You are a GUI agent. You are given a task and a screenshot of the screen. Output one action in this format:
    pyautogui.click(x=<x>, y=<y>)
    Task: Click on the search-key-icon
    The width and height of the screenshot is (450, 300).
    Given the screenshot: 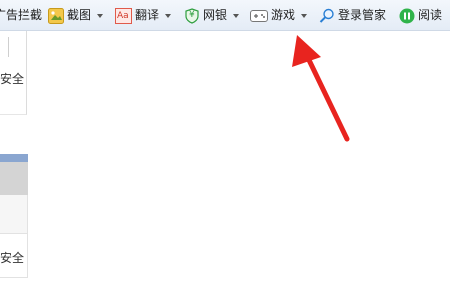 What is the action you would take?
    pyautogui.click(x=327, y=16)
    